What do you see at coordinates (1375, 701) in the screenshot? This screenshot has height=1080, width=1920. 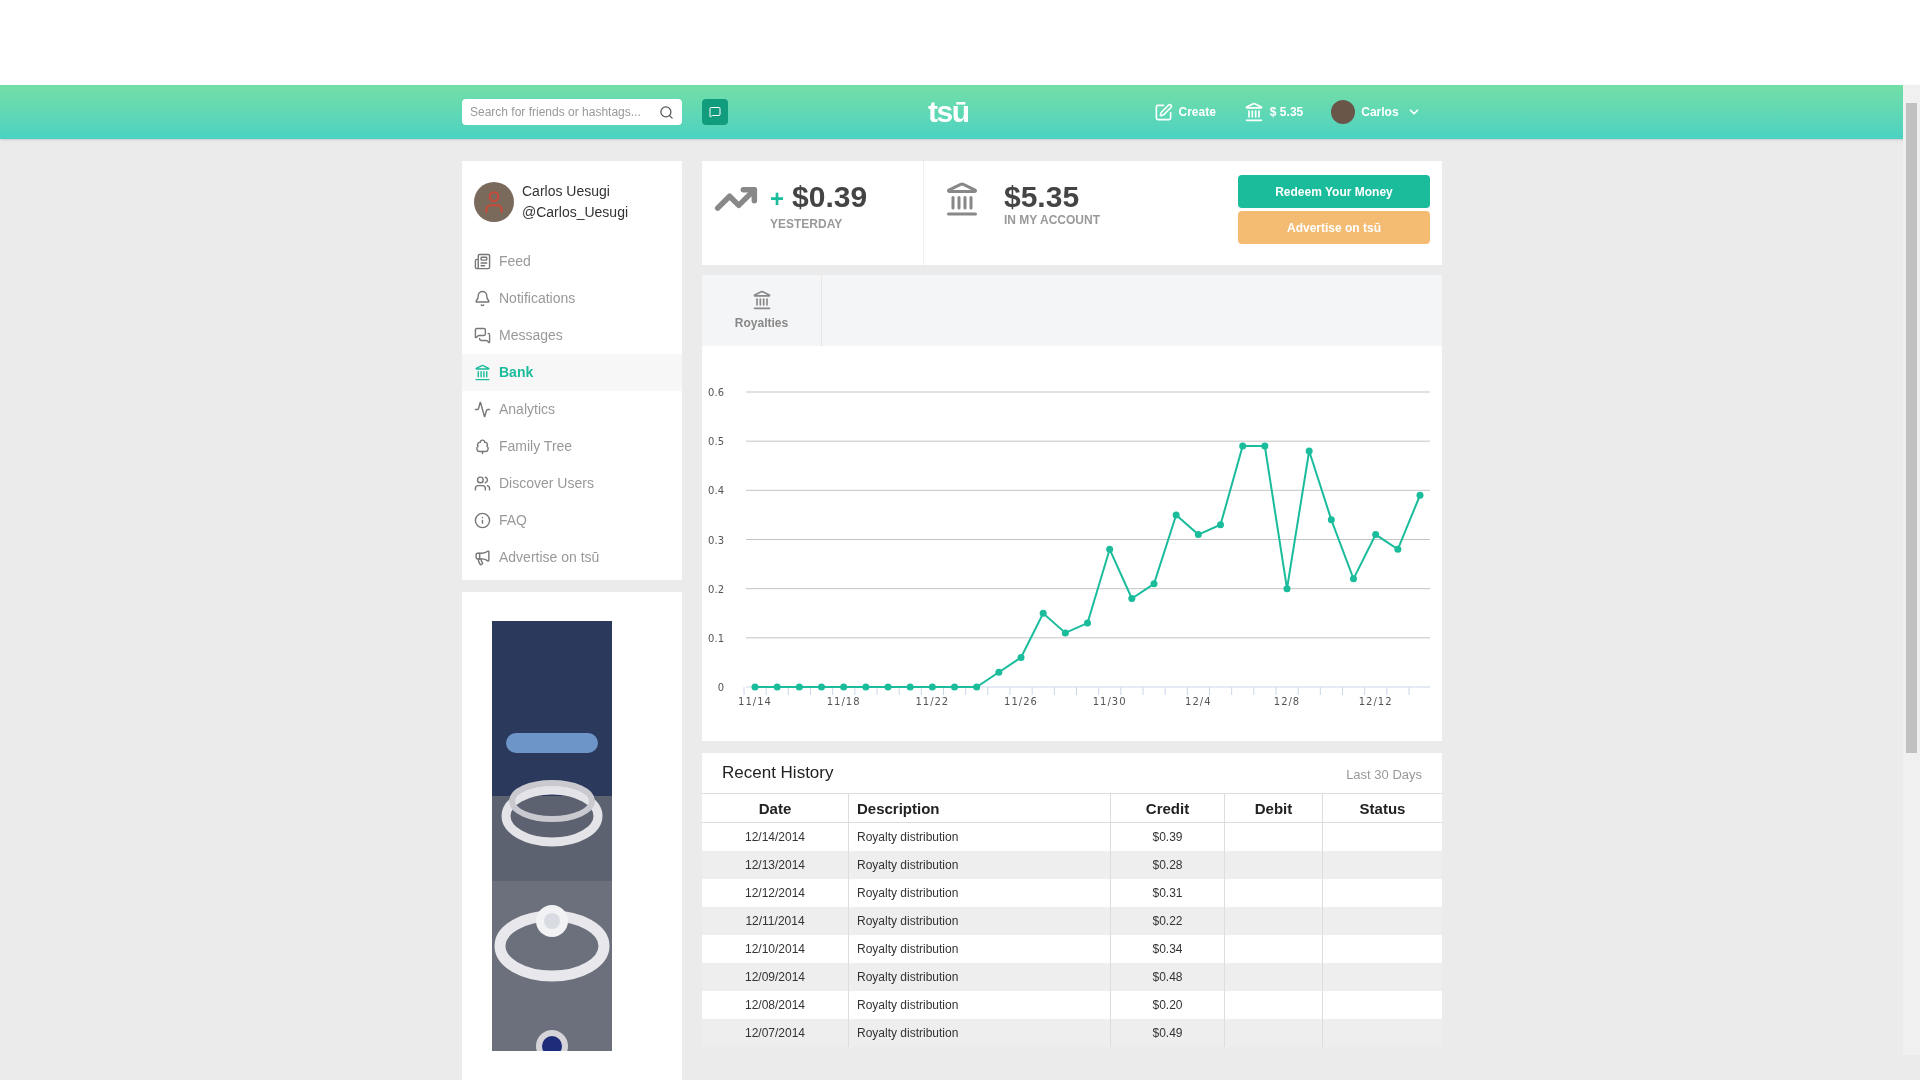 I see `x-tick-label: 12/12` at bounding box center [1375, 701].